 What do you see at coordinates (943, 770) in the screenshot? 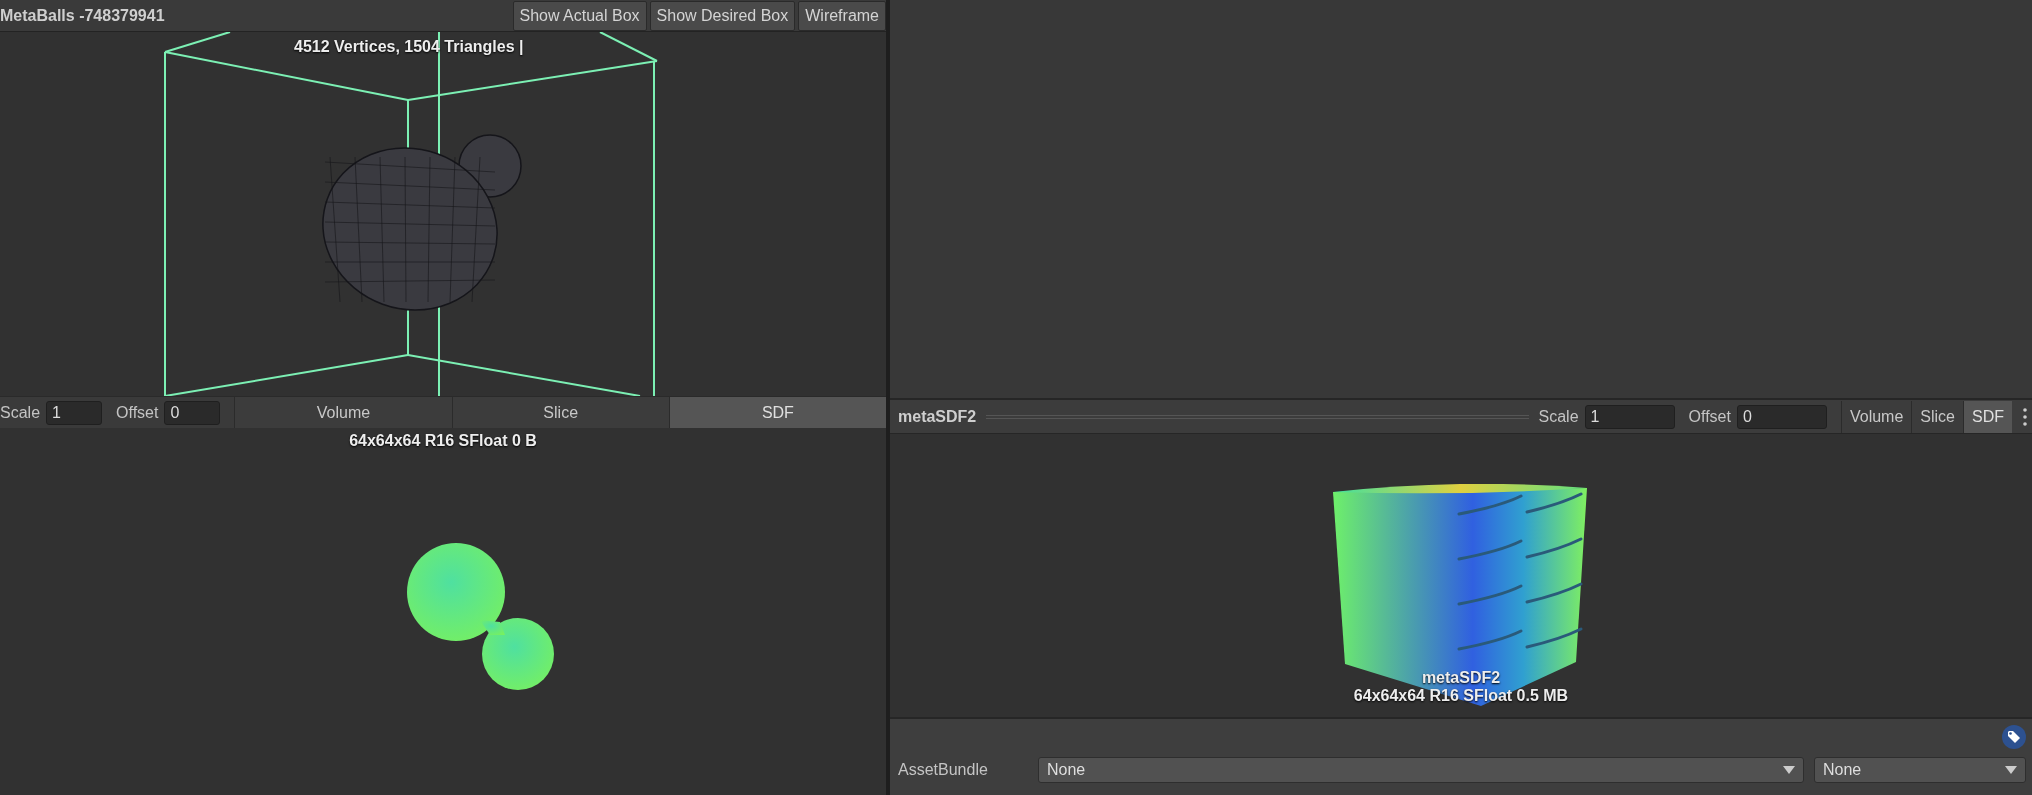
I see `asset-bundle-label: AssetBundle` at bounding box center [943, 770].